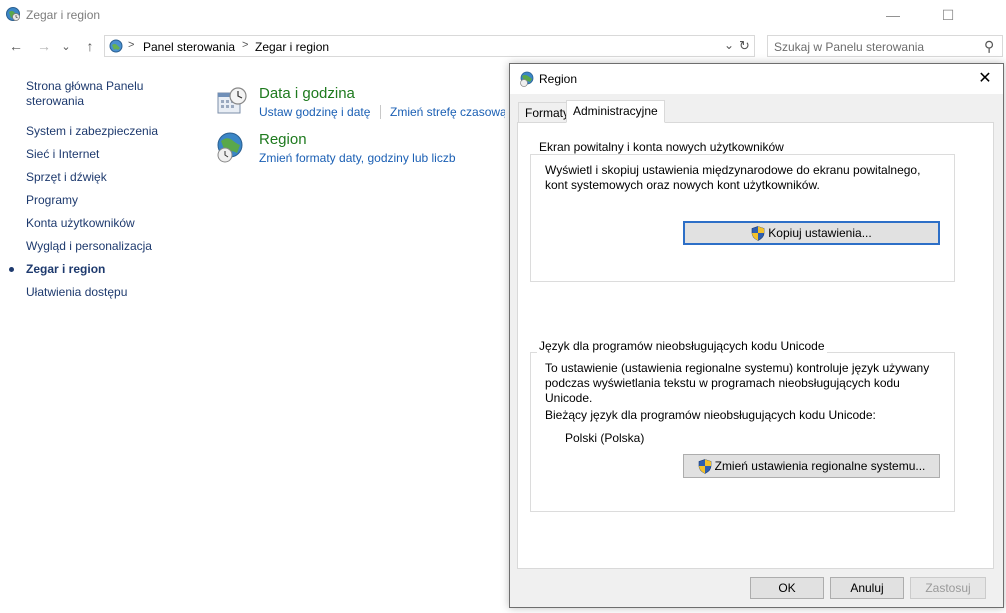 The height and width of the screenshot is (613, 1006). I want to click on nav-appearance-personalization: Wygląd i personalizacja, so click(89, 246).